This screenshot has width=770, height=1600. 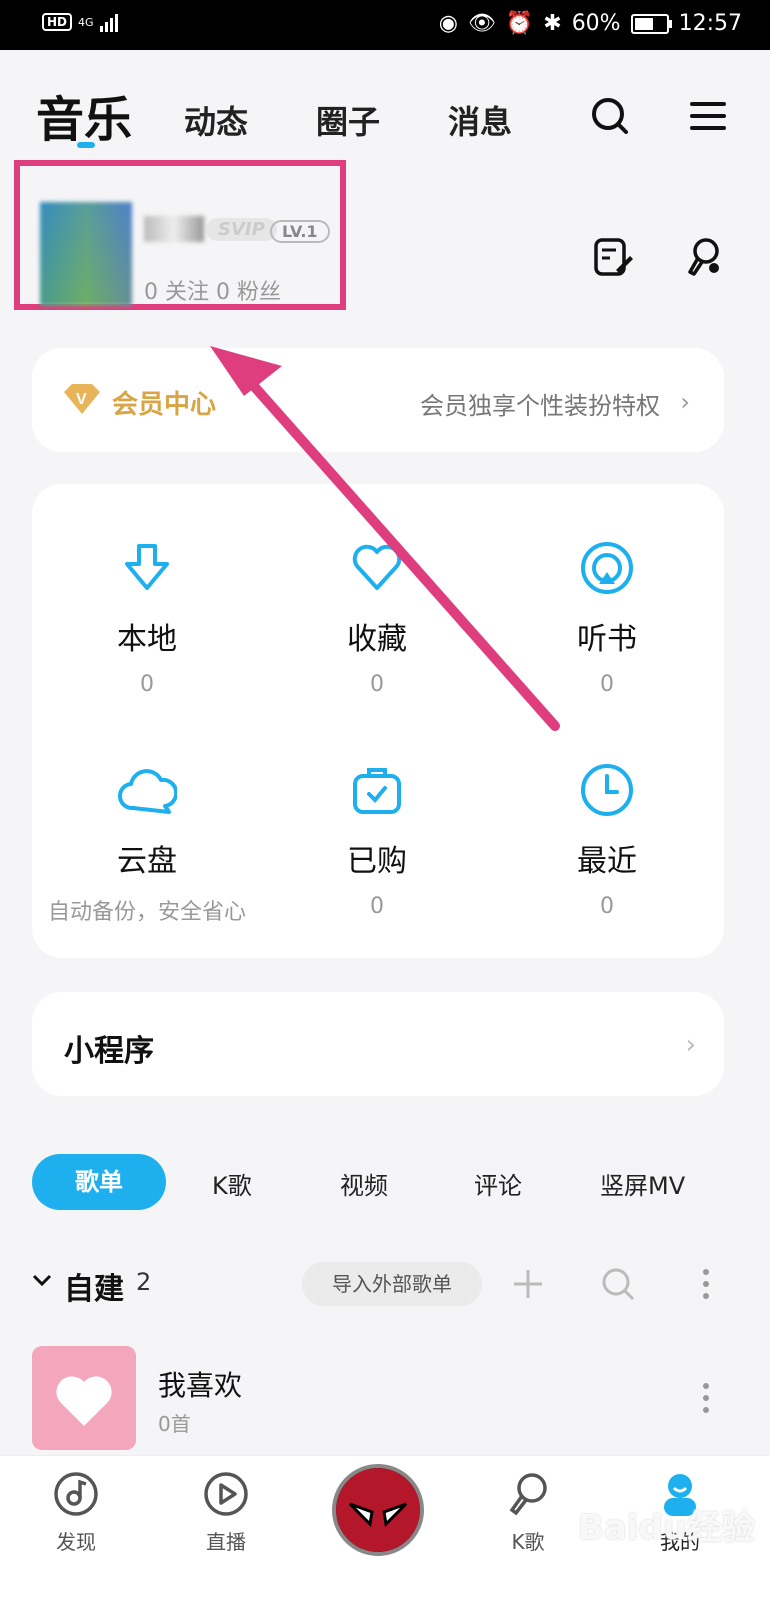 I want to click on username-blurred, so click(x=174, y=229).